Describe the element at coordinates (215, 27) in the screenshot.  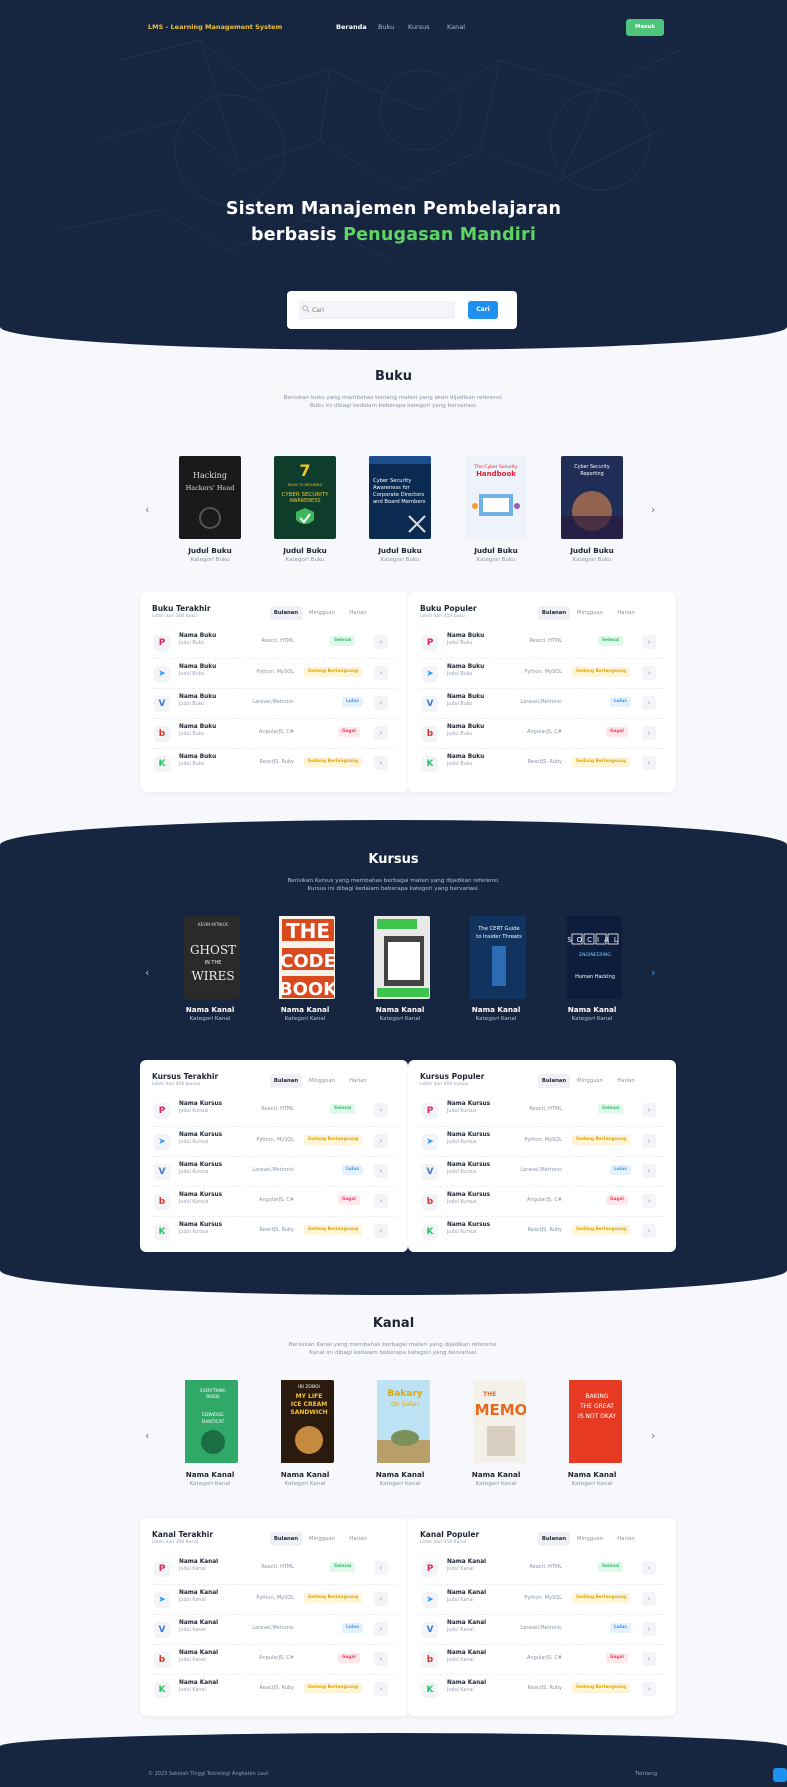
I see `brand-logo-text: LMS - Learning Management System` at that location.